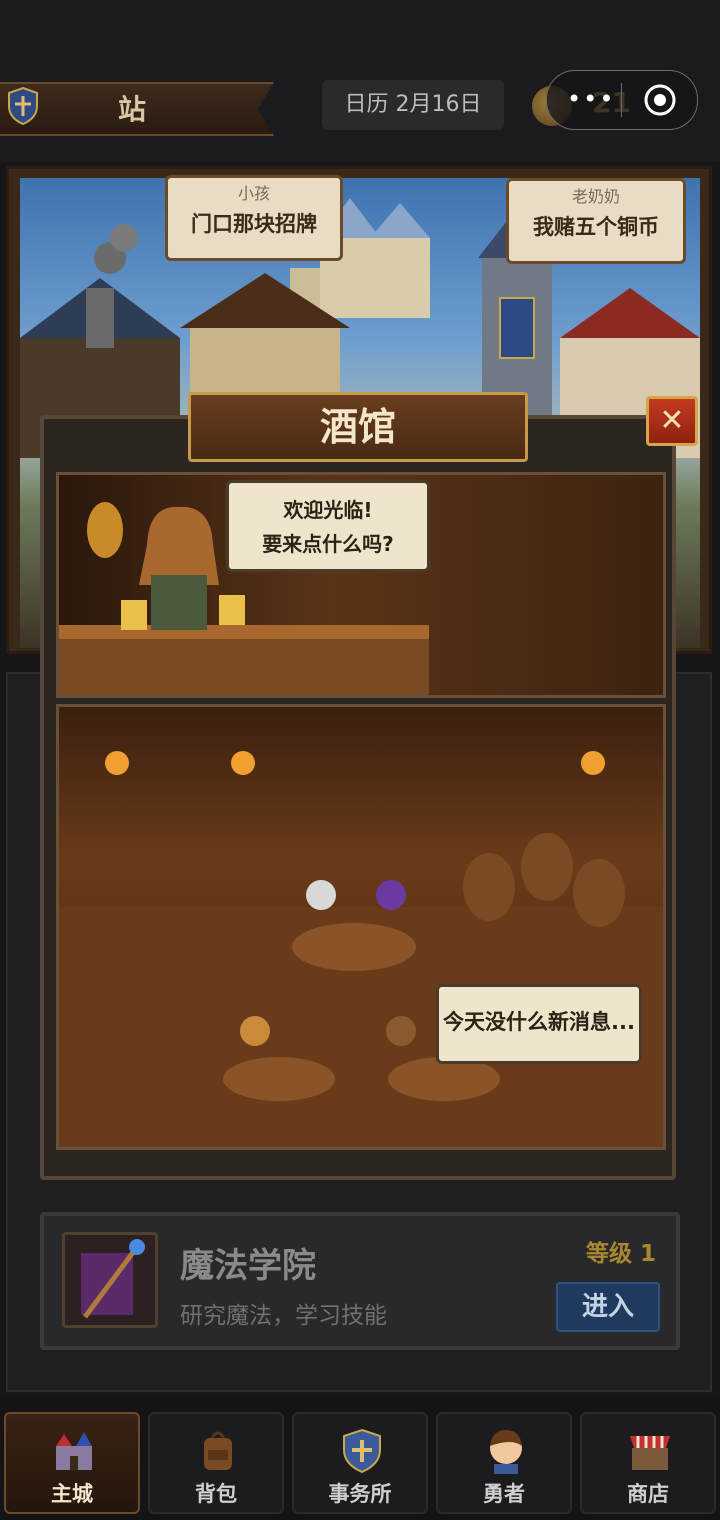 The height and width of the screenshot is (1520, 720). Describe the element at coordinates (506, 1452) in the screenshot. I see `hero-icon` at that location.